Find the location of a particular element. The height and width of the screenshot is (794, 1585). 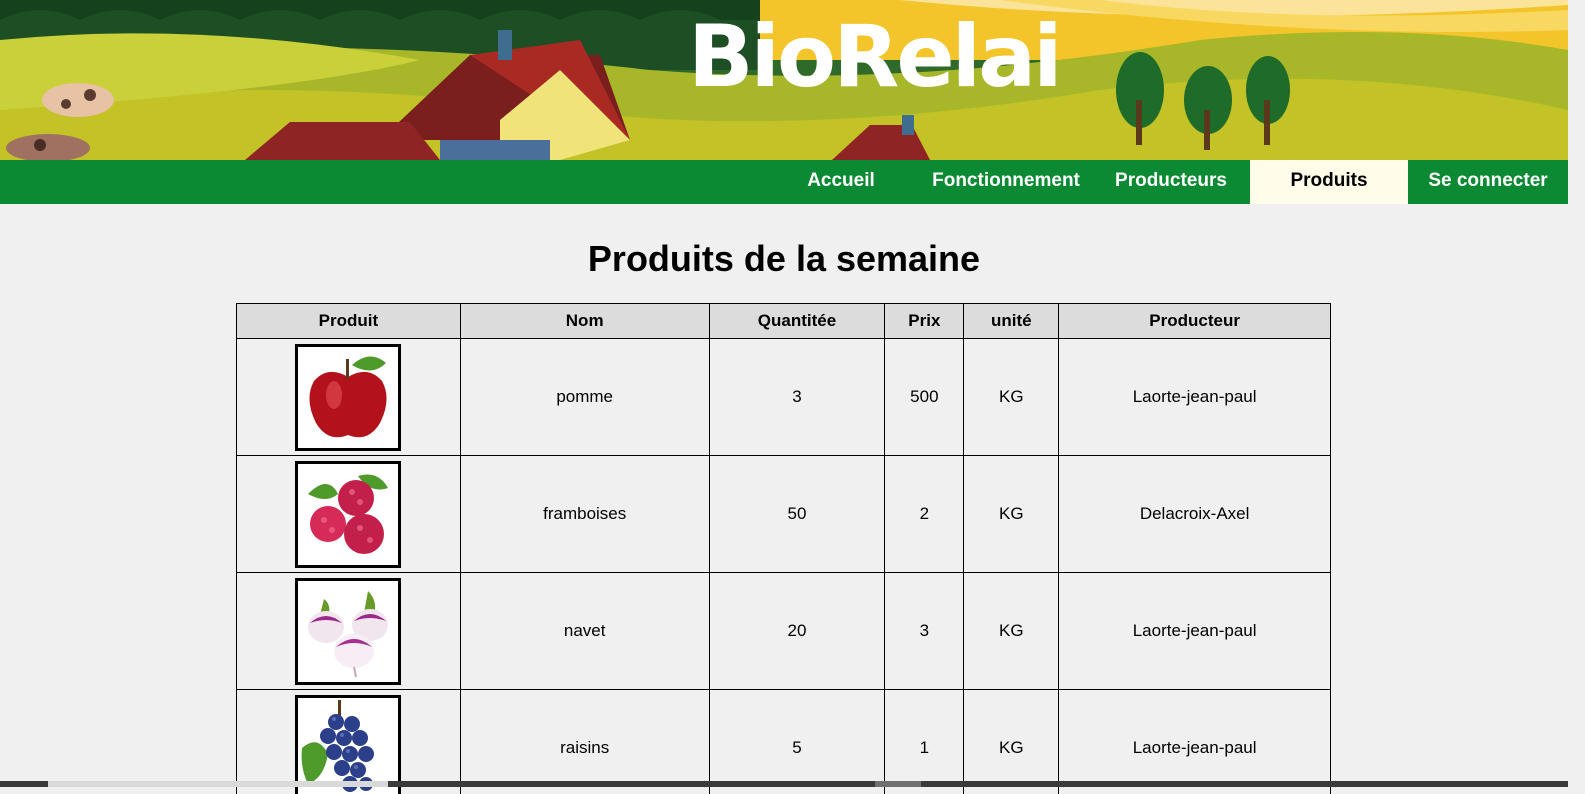

apple-icon is located at coordinates (348, 397).